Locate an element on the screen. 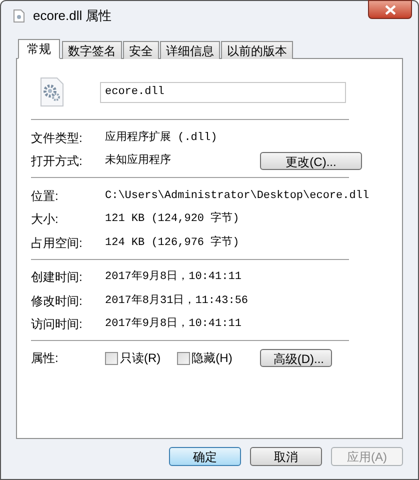 Image resolution: width=419 pixels, height=480 pixels. field-label: 访问时间: is located at coordinates (57, 325).